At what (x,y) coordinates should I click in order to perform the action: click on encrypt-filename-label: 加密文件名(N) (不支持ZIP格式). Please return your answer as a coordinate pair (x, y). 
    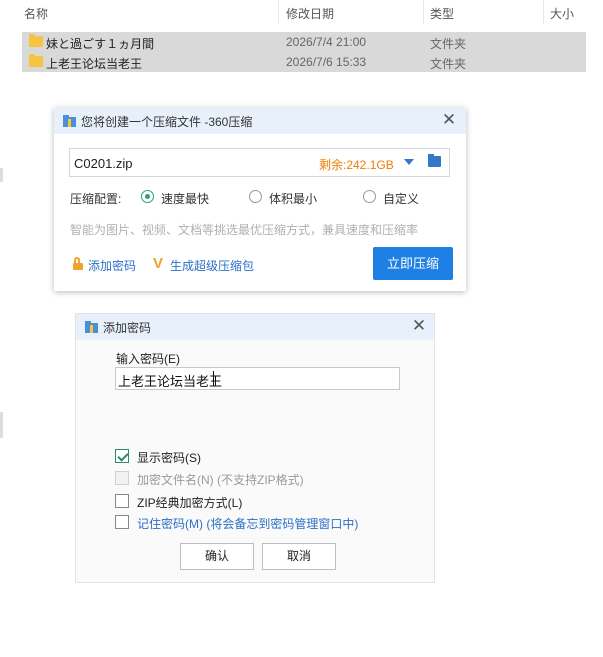
    Looking at the image, I should click on (220, 480).